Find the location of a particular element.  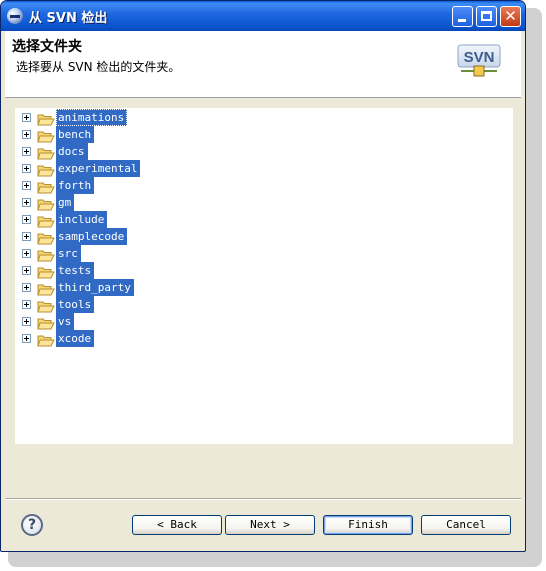

tree-item-label: samplecode is located at coordinates (92, 236).